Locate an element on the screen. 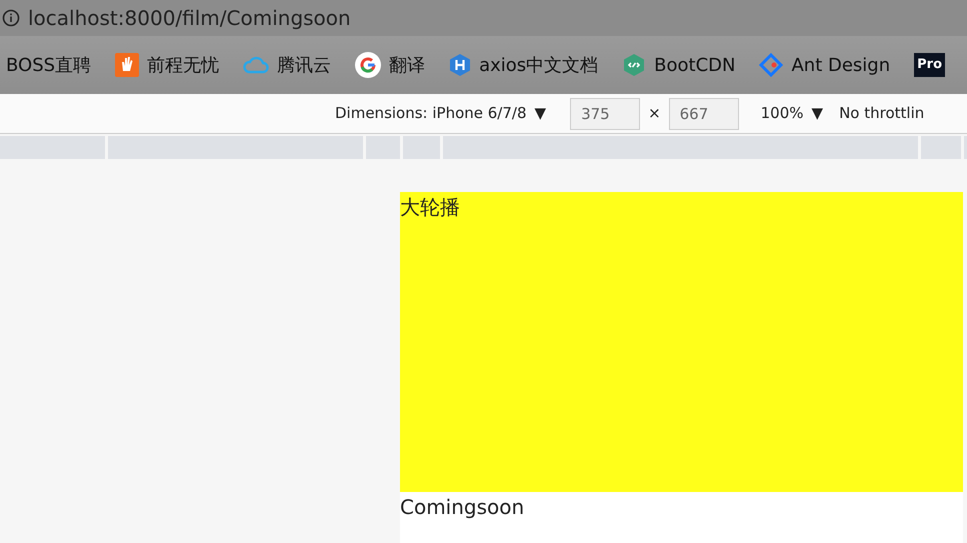 The image size is (967, 543). link-icon is located at coordinates (634, 65).